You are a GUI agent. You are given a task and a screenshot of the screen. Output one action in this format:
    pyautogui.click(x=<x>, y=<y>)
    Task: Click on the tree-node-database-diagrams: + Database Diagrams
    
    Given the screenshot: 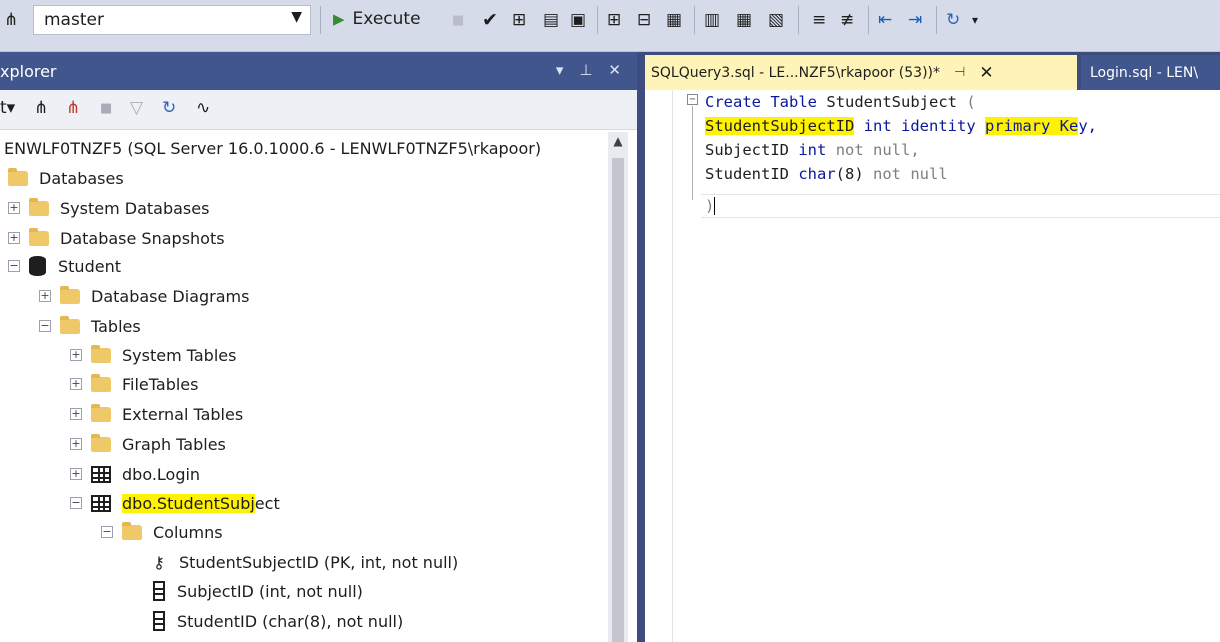 What is the action you would take?
    pyautogui.click(x=144, y=296)
    